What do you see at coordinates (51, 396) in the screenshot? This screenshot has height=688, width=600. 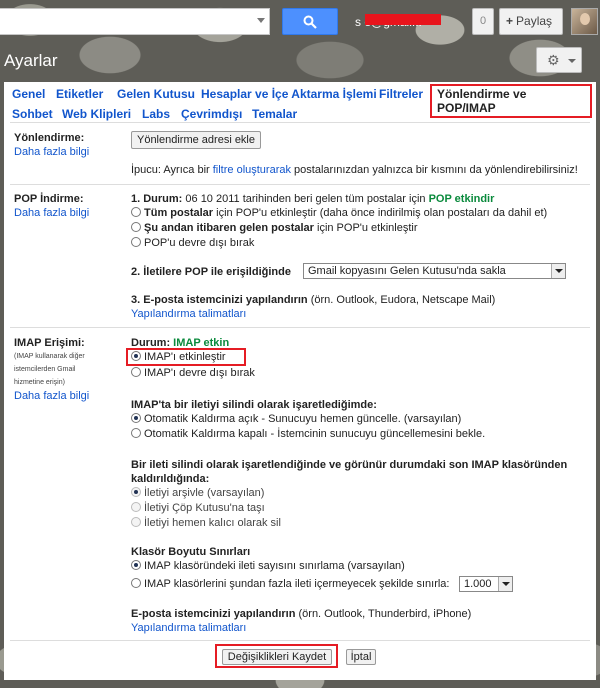 I see `imap-learn-more: Daha fazla bilgi` at bounding box center [51, 396].